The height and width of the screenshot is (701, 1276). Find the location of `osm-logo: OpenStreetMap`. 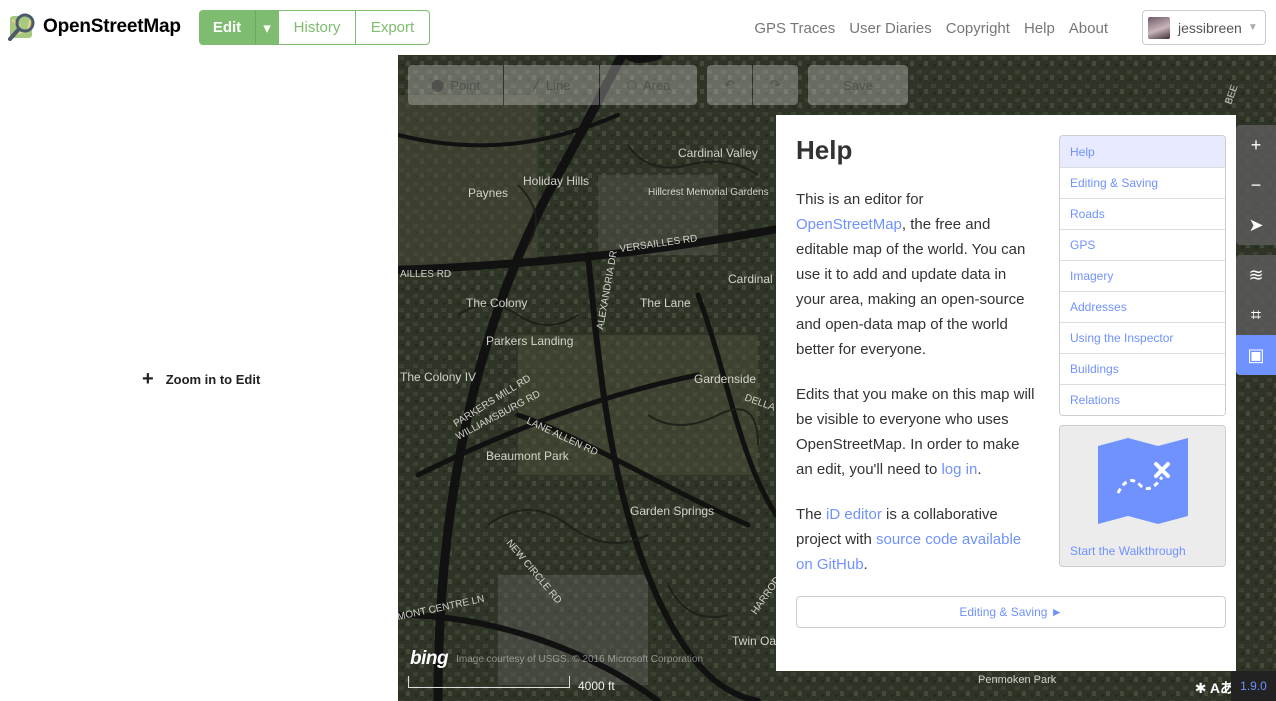

osm-logo: OpenStreetMap is located at coordinates (94, 27).